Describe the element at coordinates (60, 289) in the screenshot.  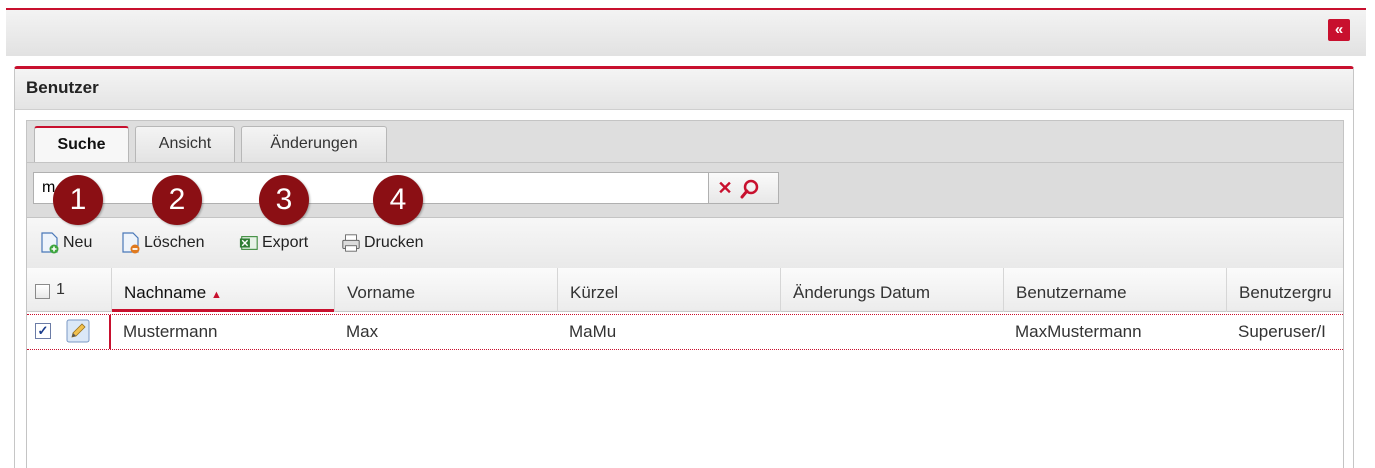
I see `selected-count: 1` at that location.